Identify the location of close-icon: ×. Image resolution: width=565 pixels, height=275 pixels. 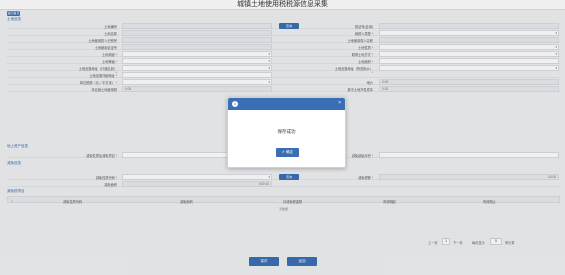
(339, 103).